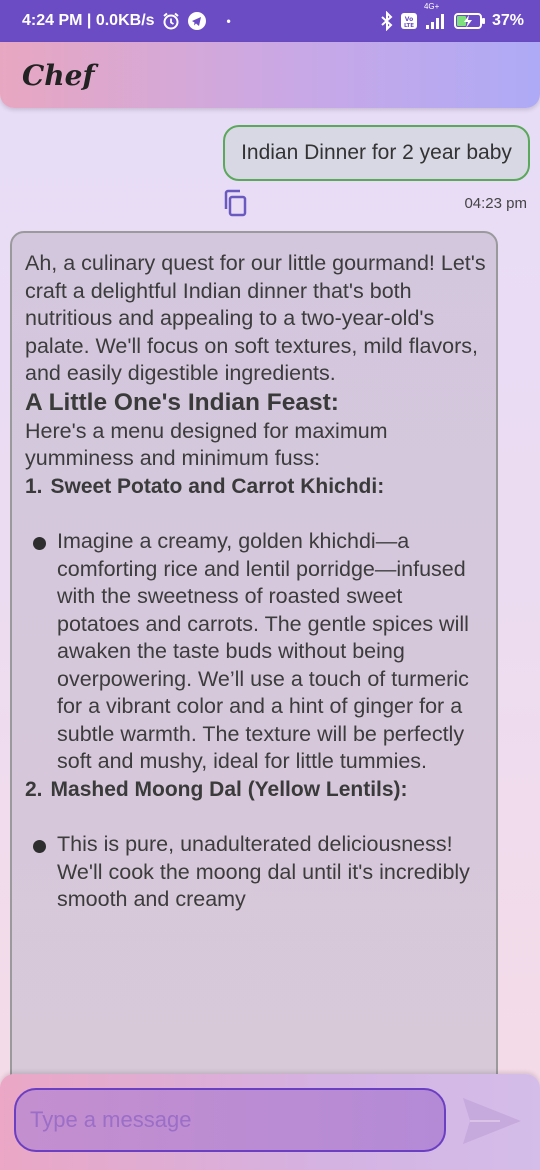 The width and height of the screenshot is (540, 1170). Describe the element at coordinates (34, 486) in the screenshot. I see `menu-item-number: 1.` at that location.